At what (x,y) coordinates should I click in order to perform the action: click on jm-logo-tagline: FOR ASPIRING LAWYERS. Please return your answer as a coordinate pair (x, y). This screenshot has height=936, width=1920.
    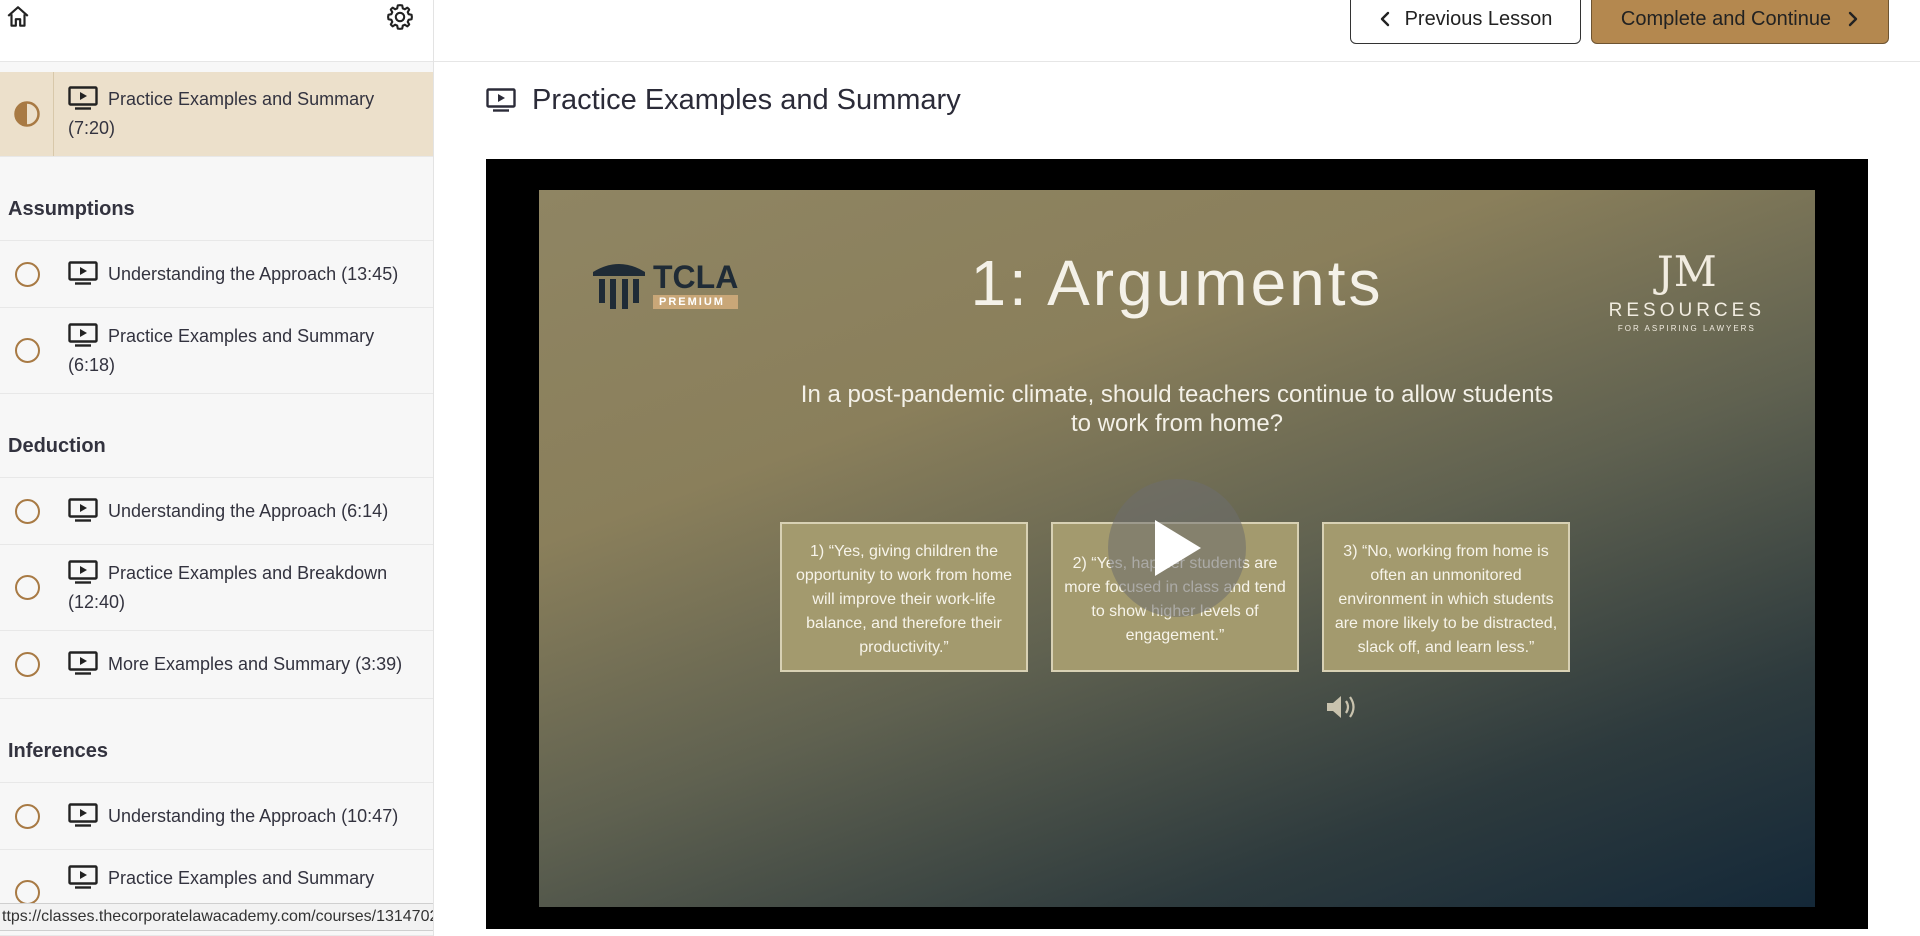
    Looking at the image, I should click on (1686, 328).